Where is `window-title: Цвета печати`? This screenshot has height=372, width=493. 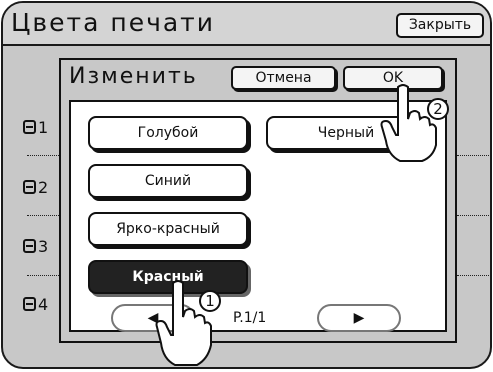 window-title: Цвета печати is located at coordinates (113, 22).